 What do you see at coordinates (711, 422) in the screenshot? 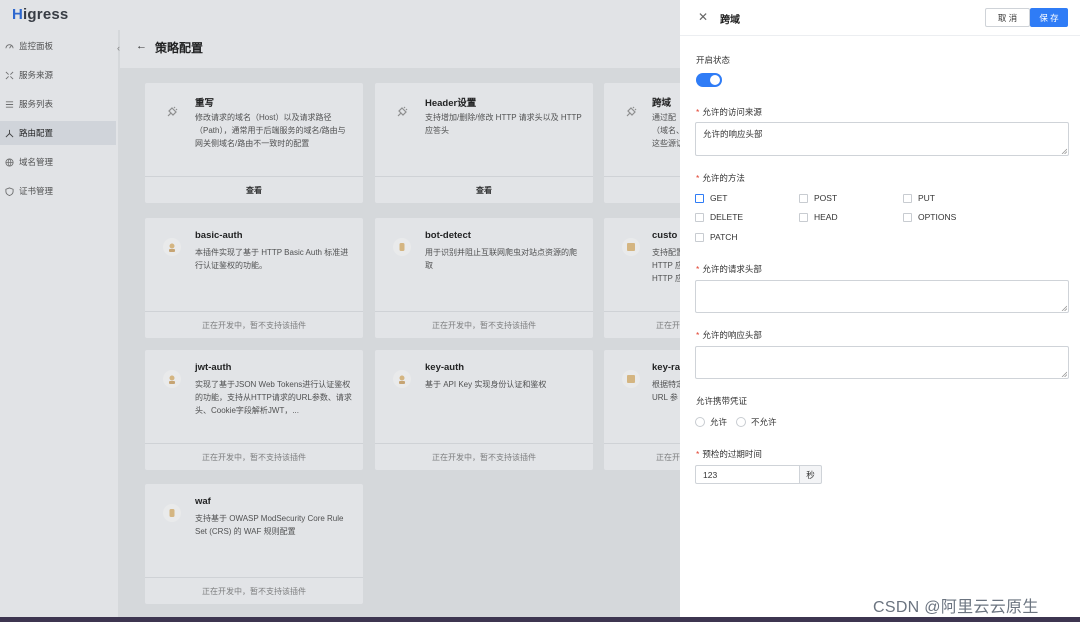
I see `credentials-radio-allow: 允许` at bounding box center [711, 422].